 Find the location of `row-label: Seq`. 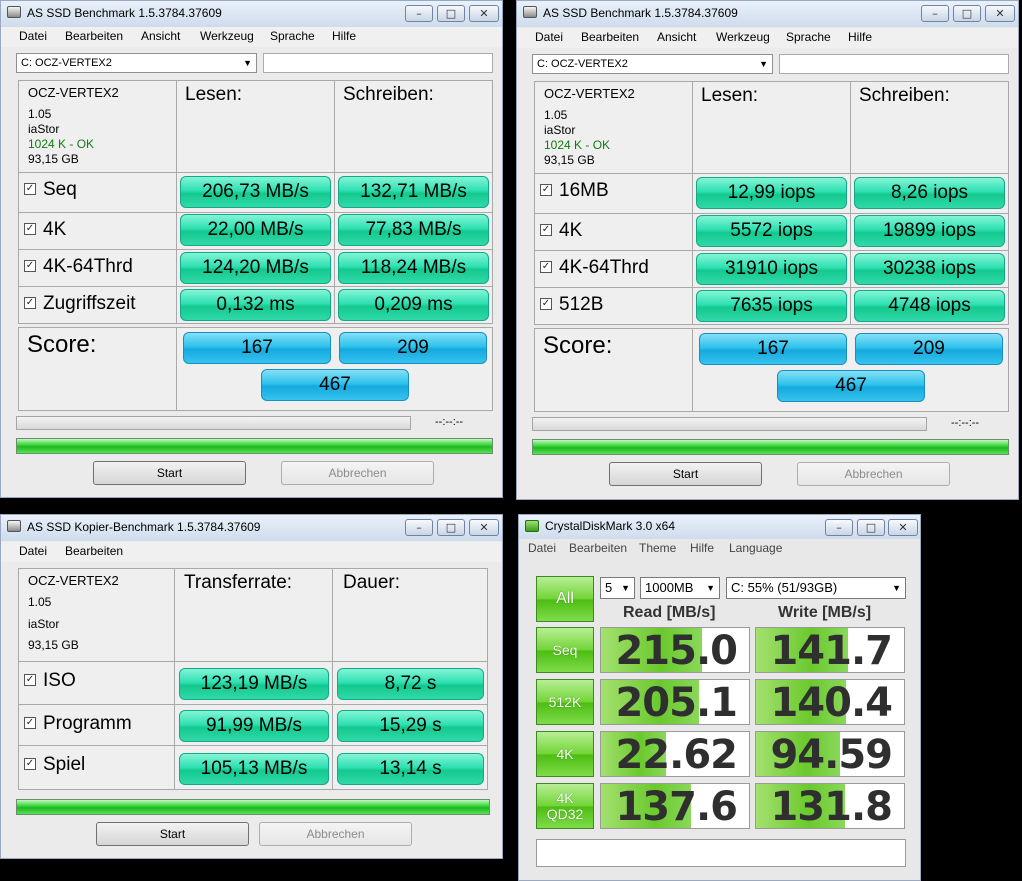

row-label: Seq is located at coordinates (60, 189).